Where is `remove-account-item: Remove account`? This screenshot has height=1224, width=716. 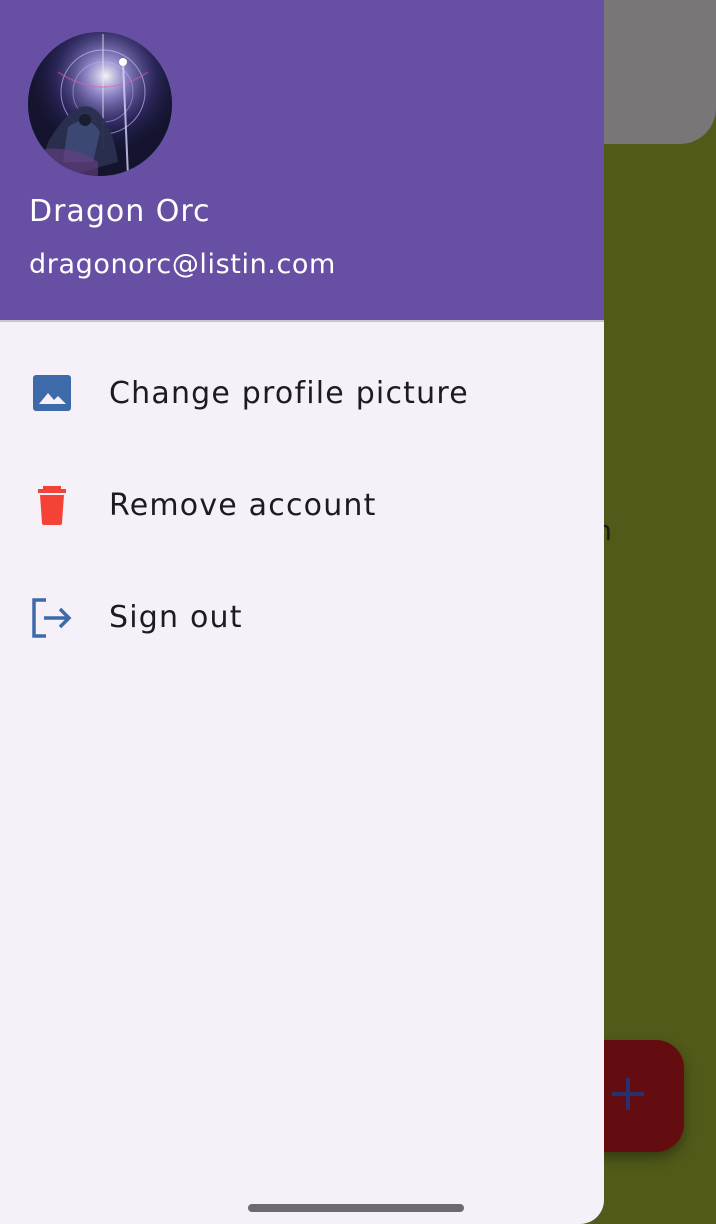
remove-account-item: Remove account is located at coordinates (302, 506).